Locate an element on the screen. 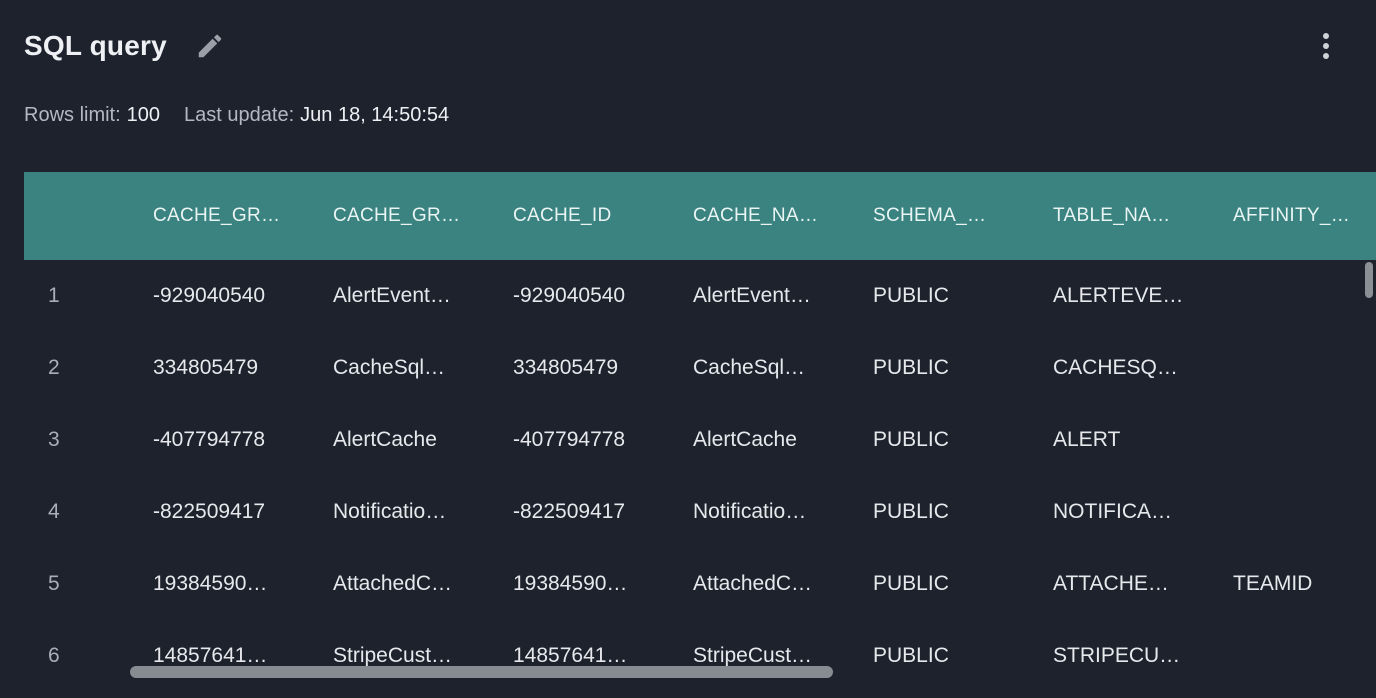 The width and height of the screenshot is (1376, 698). edit-title-button is located at coordinates (210, 46).